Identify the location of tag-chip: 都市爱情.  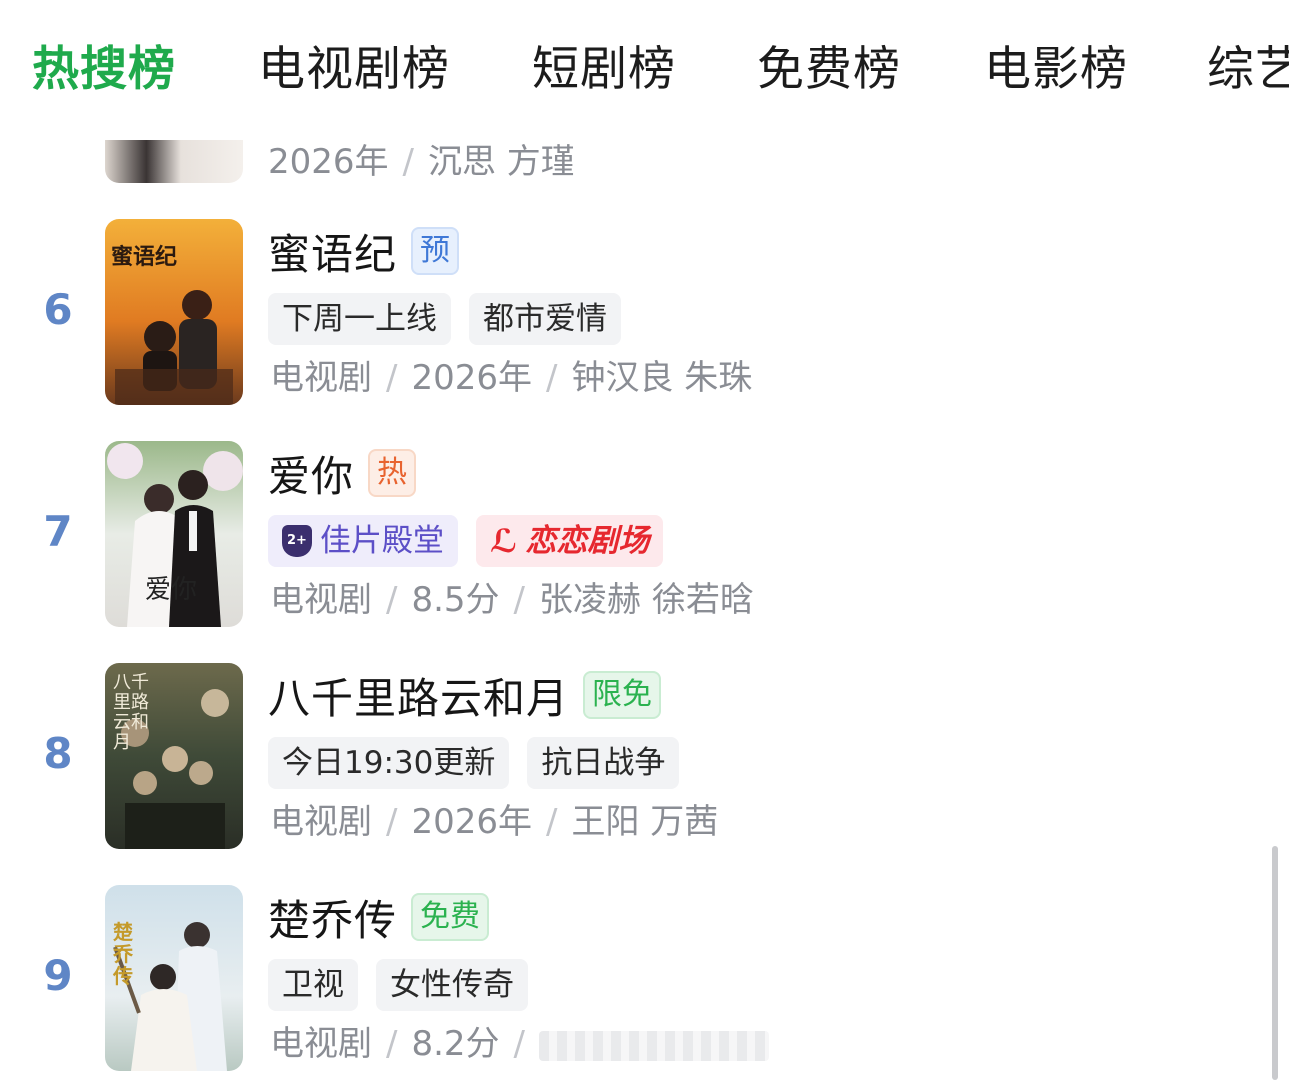
(545, 319).